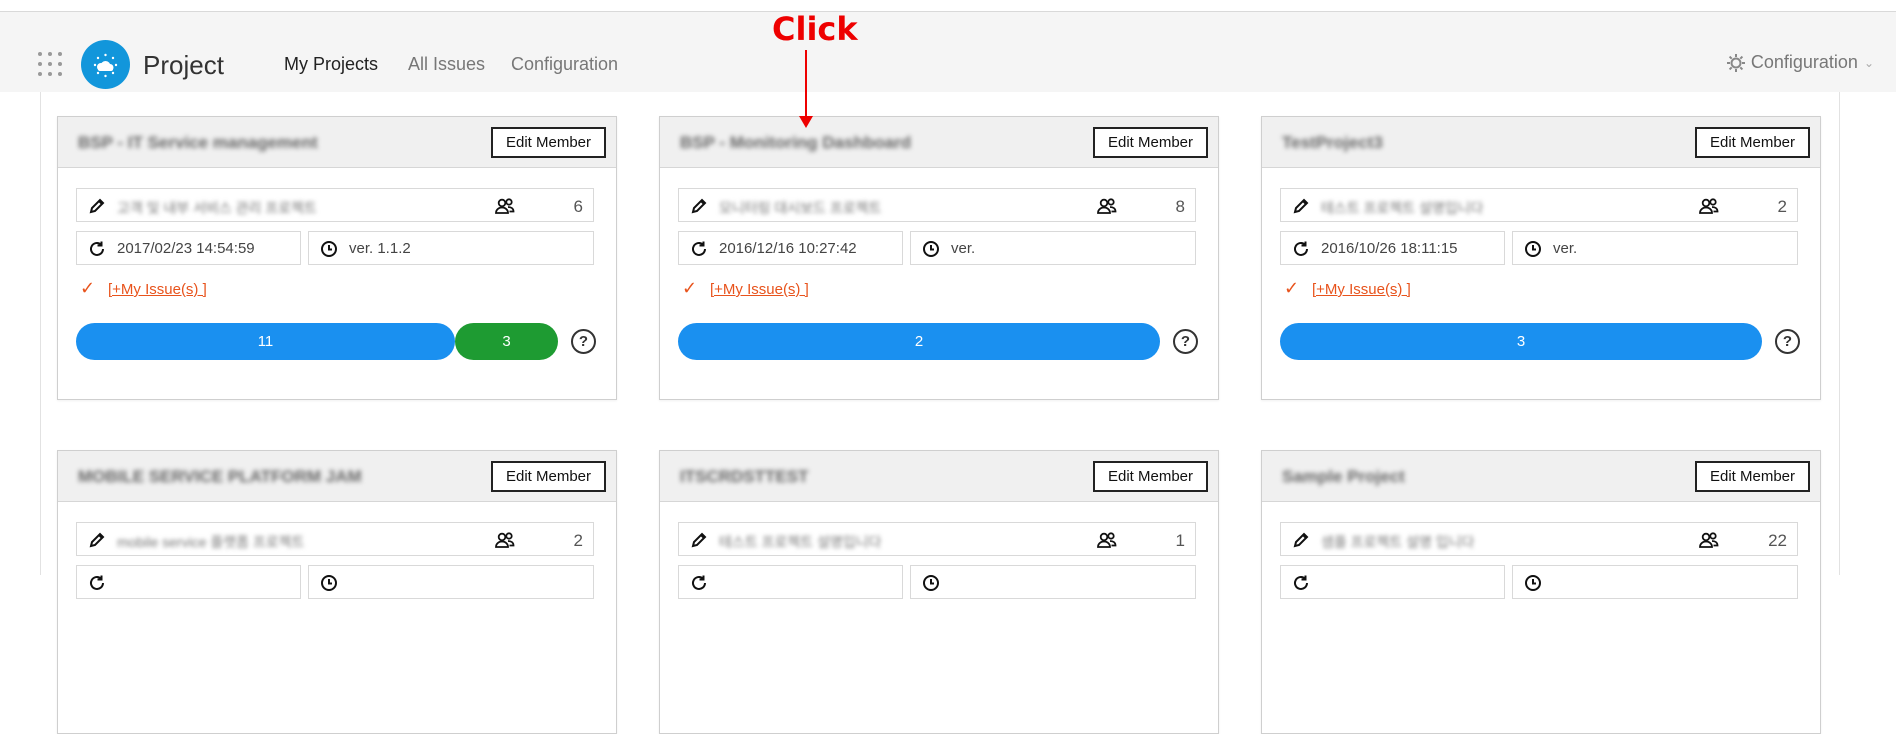 The height and width of the screenshot is (734, 1896). I want to click on nav-all-issues: All Issues, so click(446, 64).